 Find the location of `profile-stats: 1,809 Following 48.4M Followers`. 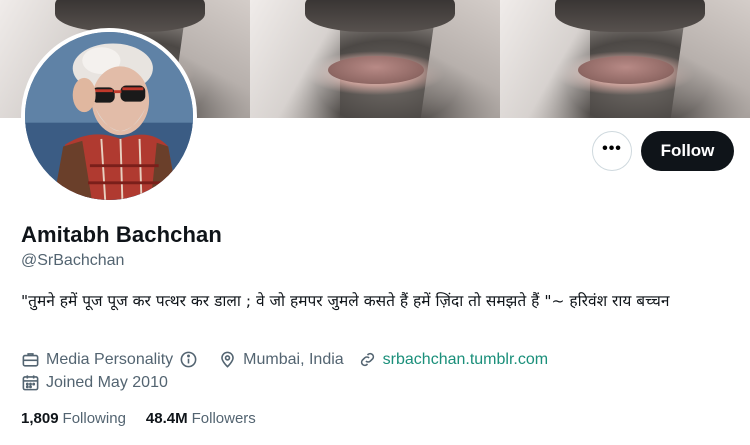

profile-stats: 1,809 Following 48.4M Followers is located at coordinates (148, 418).